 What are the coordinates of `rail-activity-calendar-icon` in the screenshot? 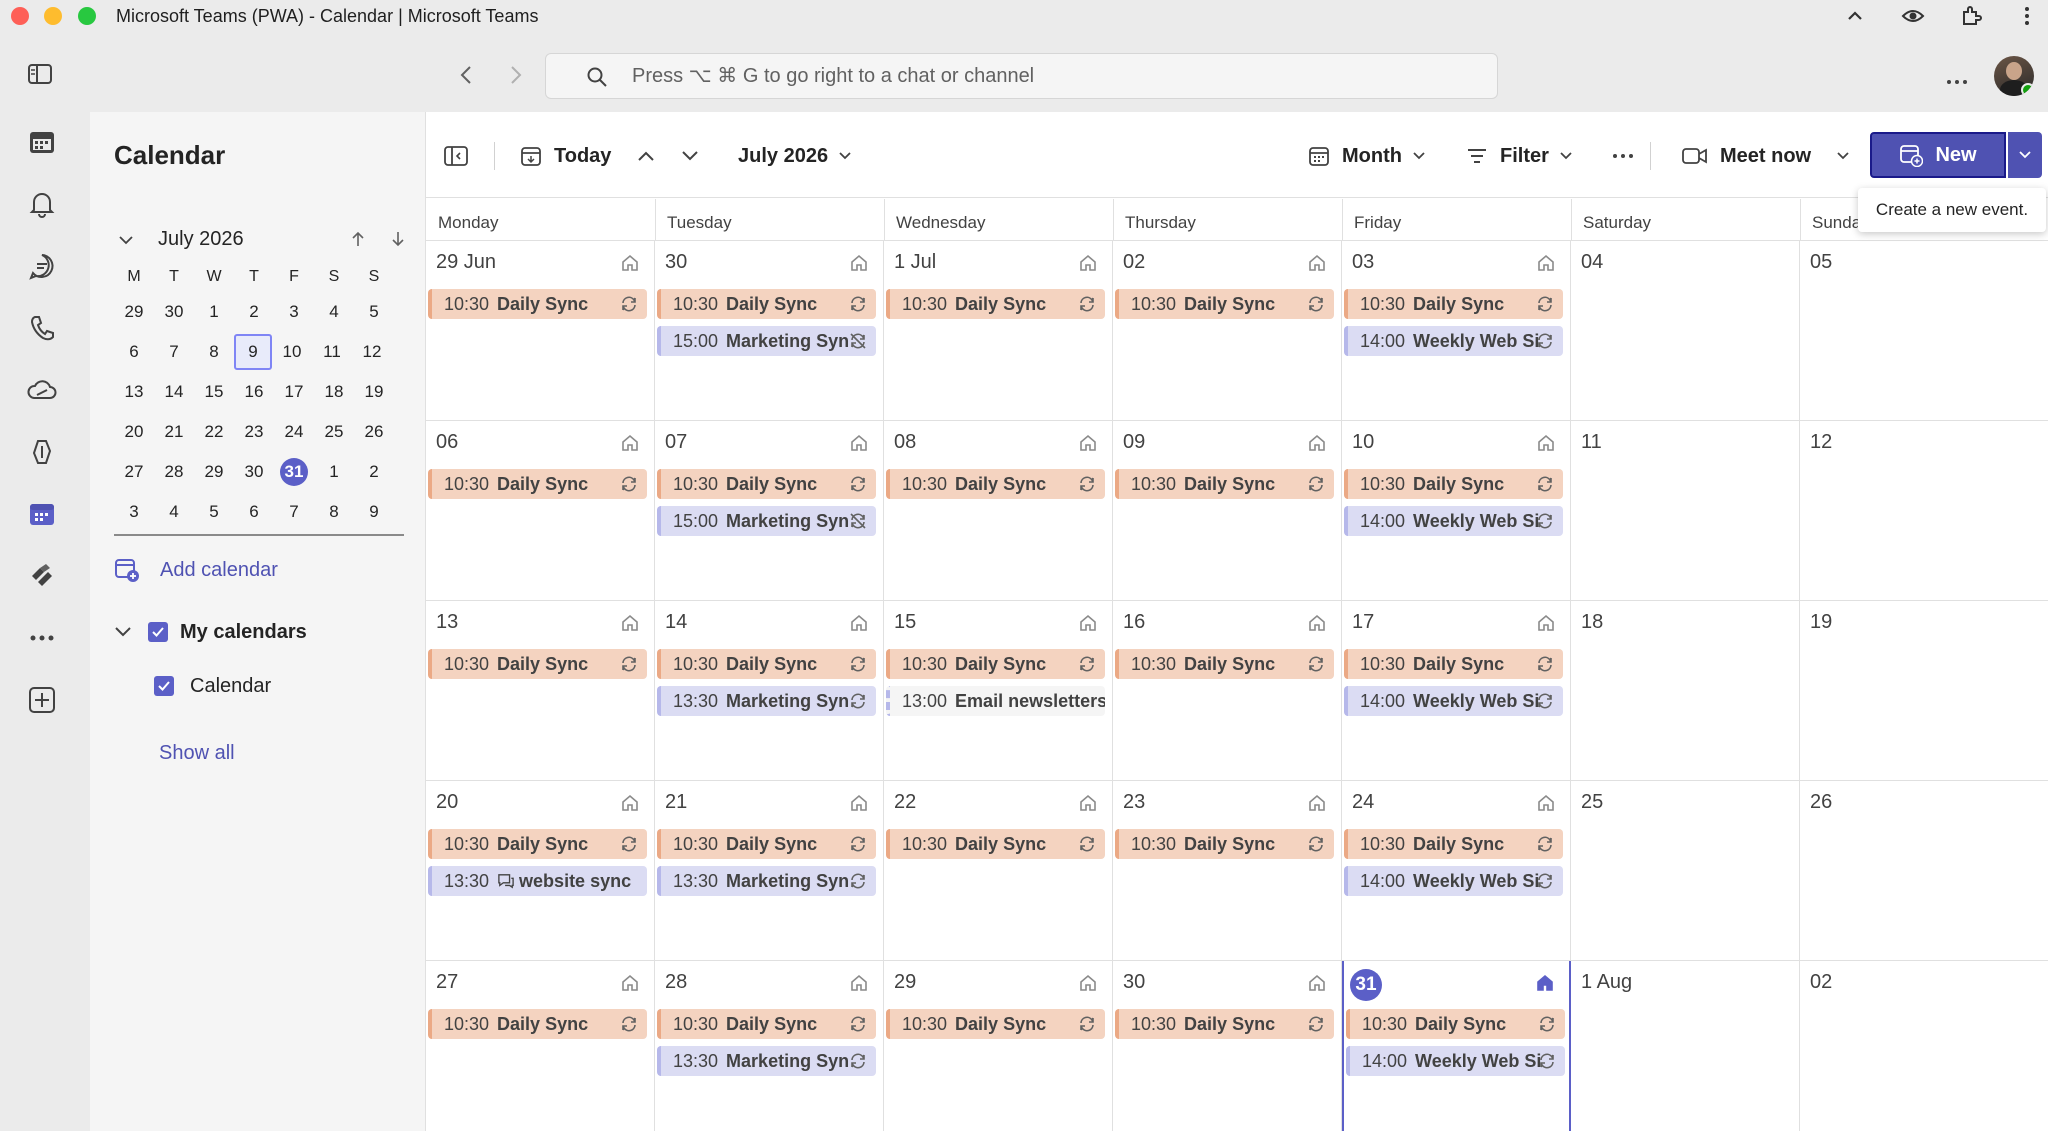 It's located at (42, 142).